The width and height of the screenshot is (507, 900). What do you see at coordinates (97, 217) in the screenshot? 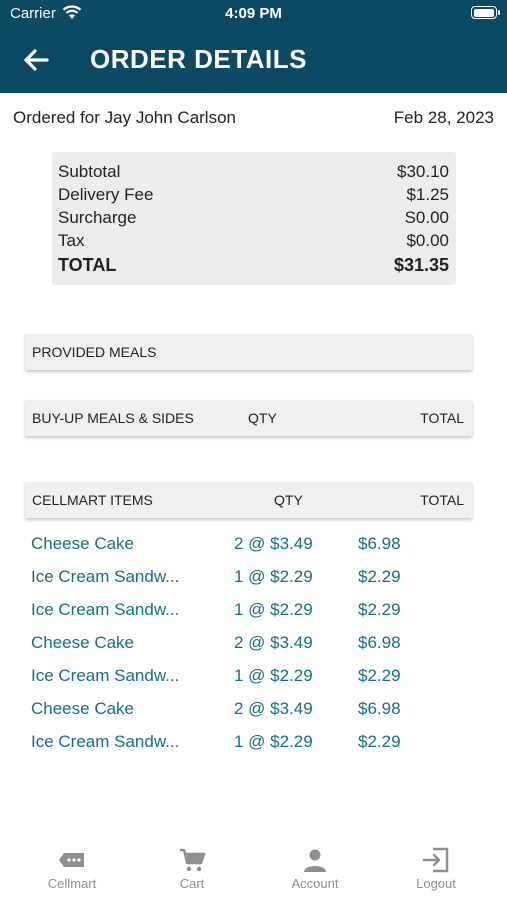
I see `summary-label: Surcharge` at bounding box center [97, 217].